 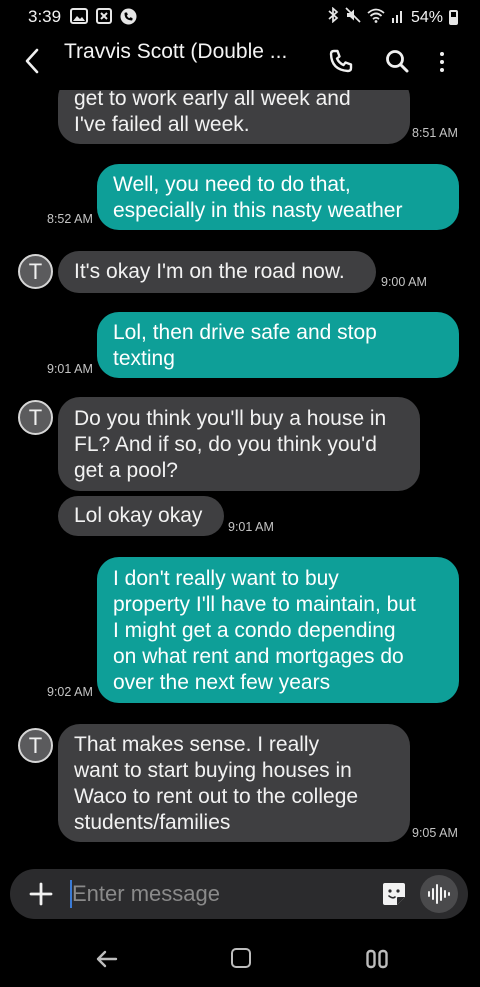 I want to click on message-line: want to start buying houses in, so click(x=213, y=770).